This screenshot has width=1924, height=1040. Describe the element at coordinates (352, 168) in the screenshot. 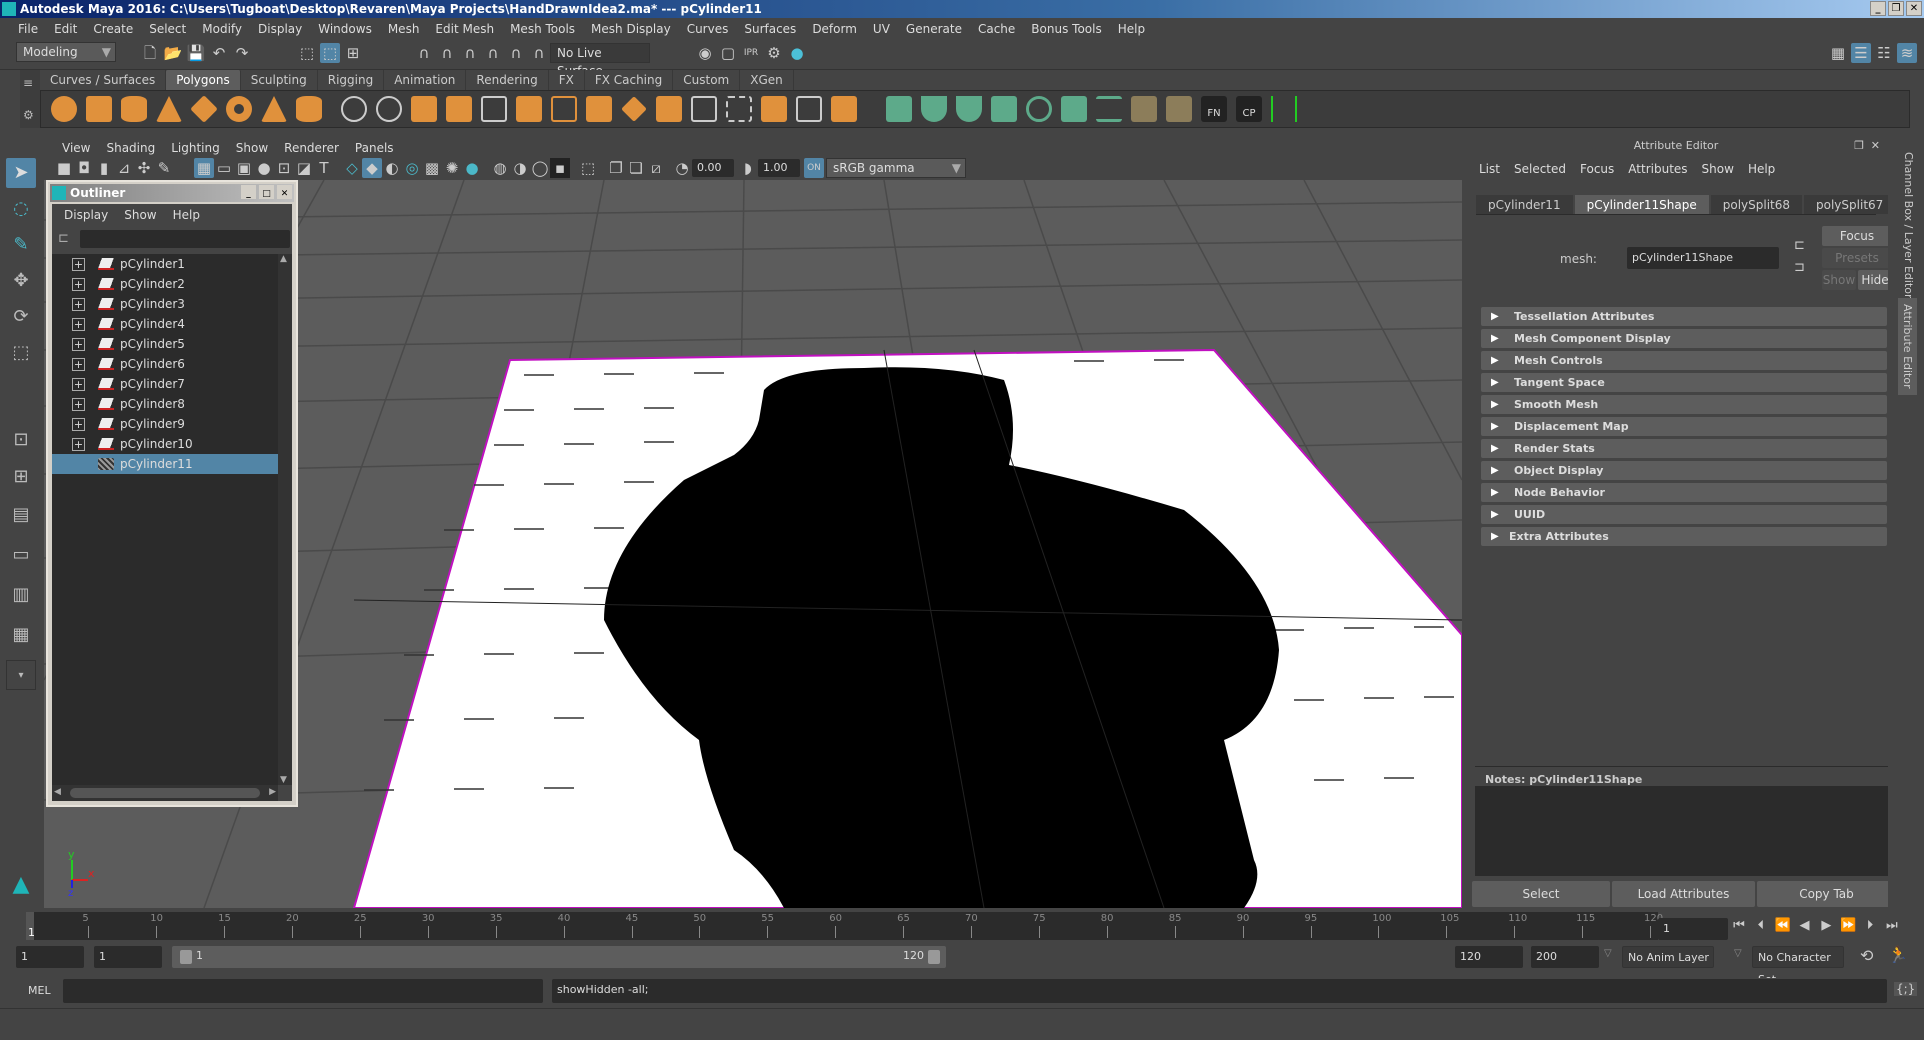

I see `wireframe-icon: ◇` at that location.